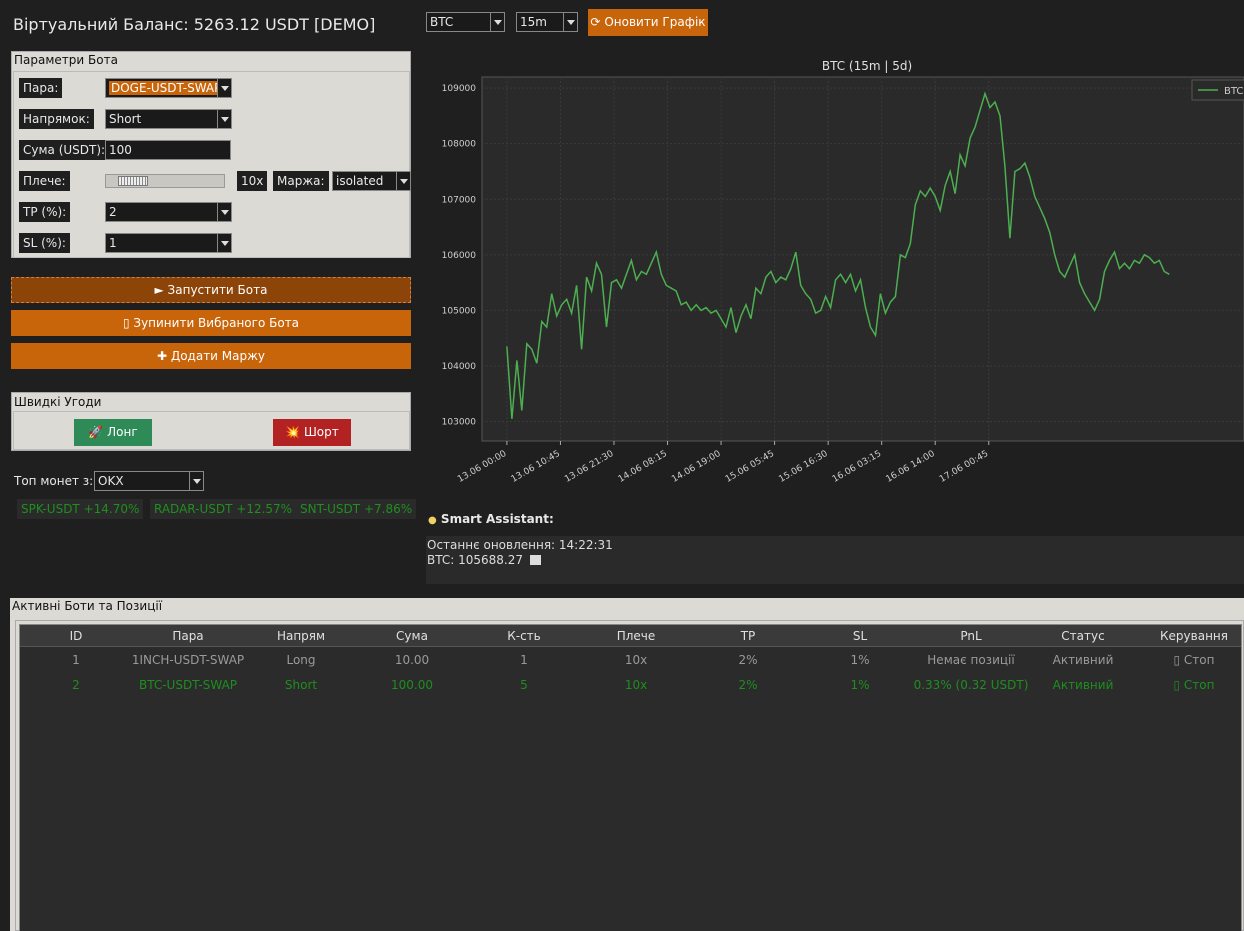  I want to click on table-cell-sl: 1%, so click(860, 685).